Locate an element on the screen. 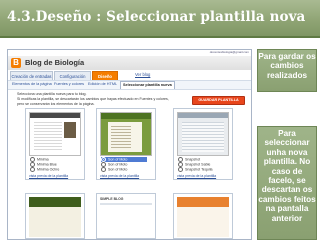 This screenshot has width=320, height=240. template-name: SIMPLE BLOG is located at coordinates (112, 199).